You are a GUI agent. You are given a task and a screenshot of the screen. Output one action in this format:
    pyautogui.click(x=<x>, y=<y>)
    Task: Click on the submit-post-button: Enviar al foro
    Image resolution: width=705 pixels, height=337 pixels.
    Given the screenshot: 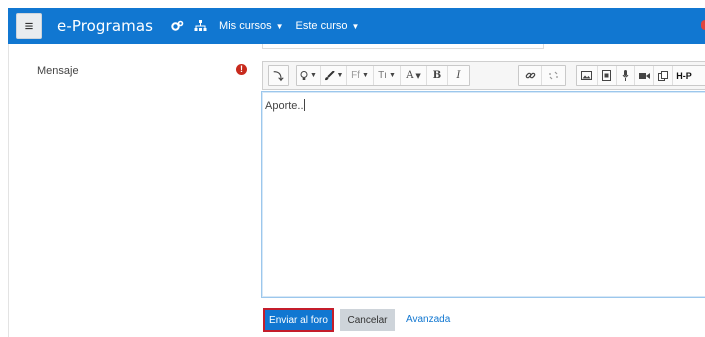 What is the action you would take?
    pyautogui.click(x=298, y=320)
    